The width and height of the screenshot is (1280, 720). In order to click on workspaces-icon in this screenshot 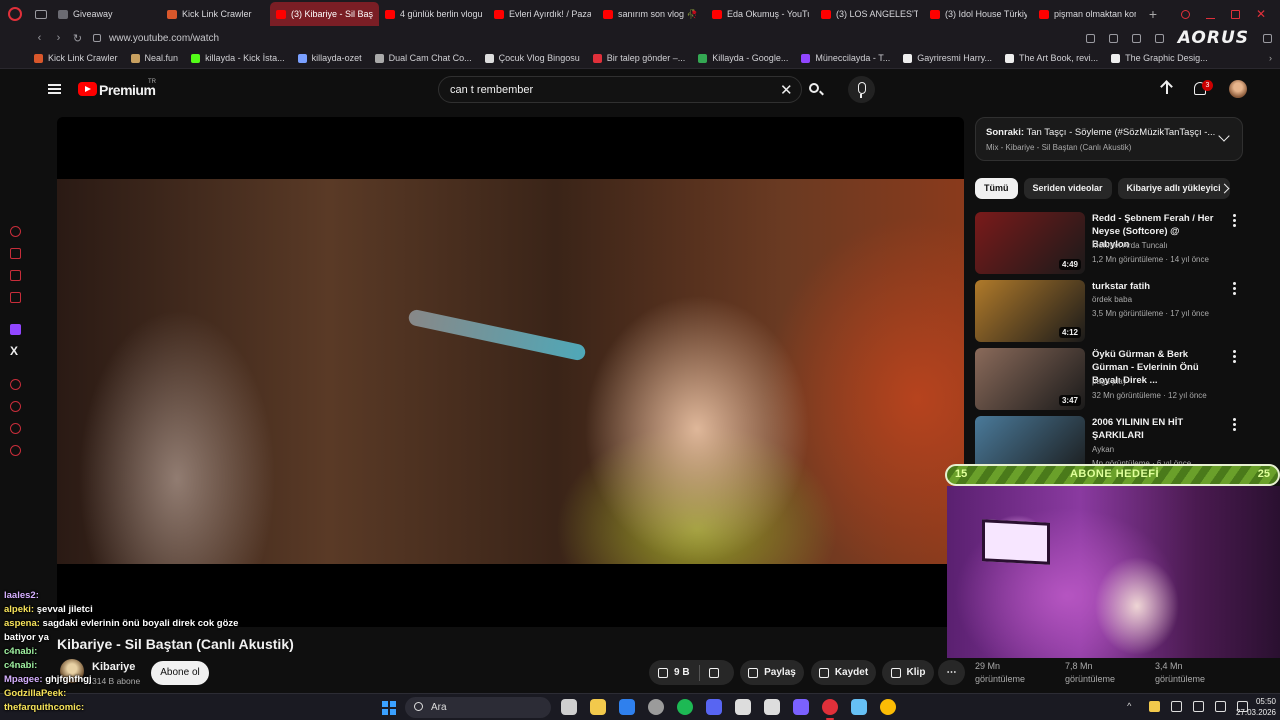, I will do `click(41, 14)`.